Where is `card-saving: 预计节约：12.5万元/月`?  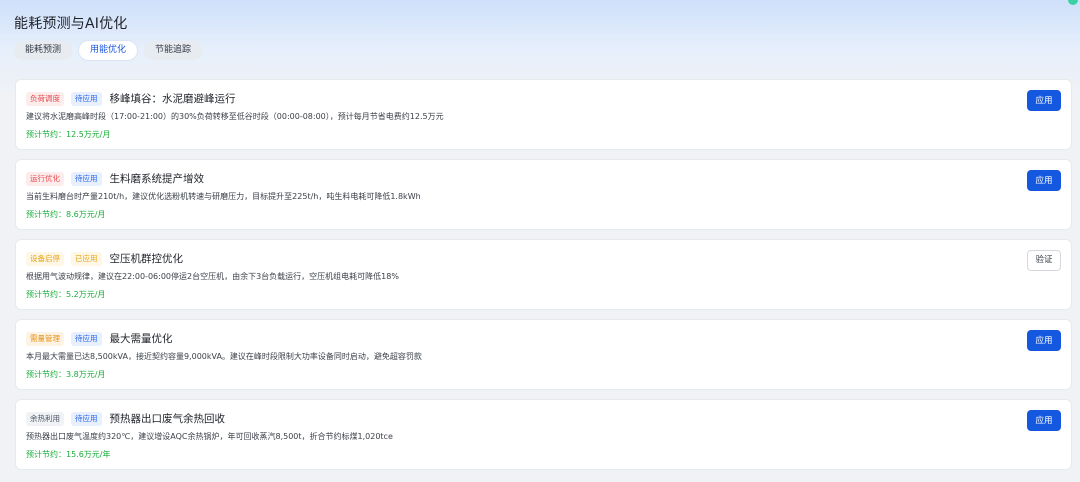 card-saving: 预计节约：12.5万元/月 is located at coordinates (68, 134).